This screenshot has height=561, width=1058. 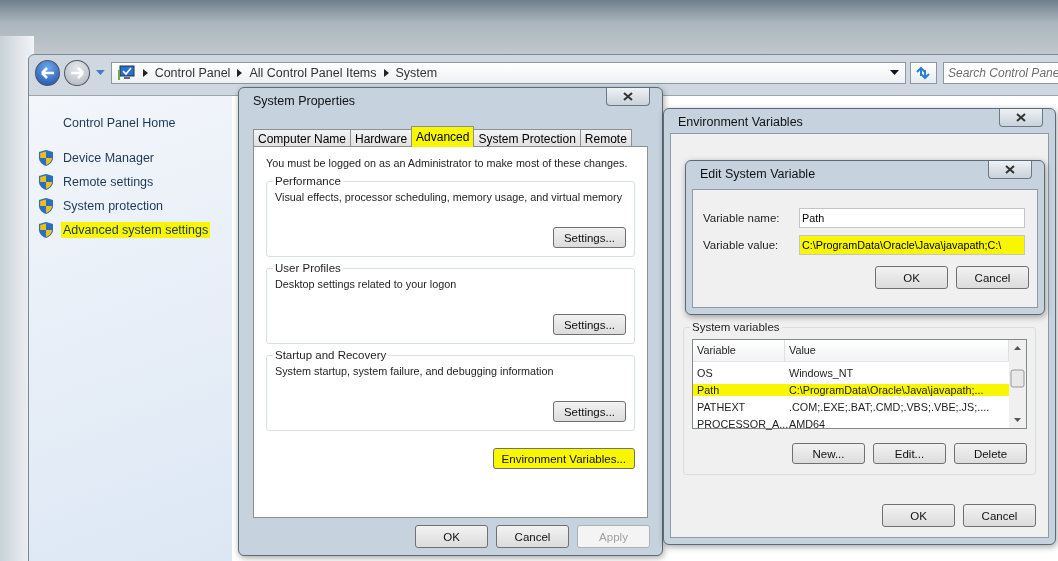 I want to click on dialog-title: Edit System Variable, so click(x=758, y=174).